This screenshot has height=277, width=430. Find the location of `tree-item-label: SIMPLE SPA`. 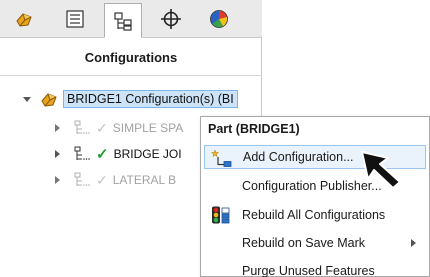

tree-item-label: SIMPLE SPA is located at coordinates (148, 128).